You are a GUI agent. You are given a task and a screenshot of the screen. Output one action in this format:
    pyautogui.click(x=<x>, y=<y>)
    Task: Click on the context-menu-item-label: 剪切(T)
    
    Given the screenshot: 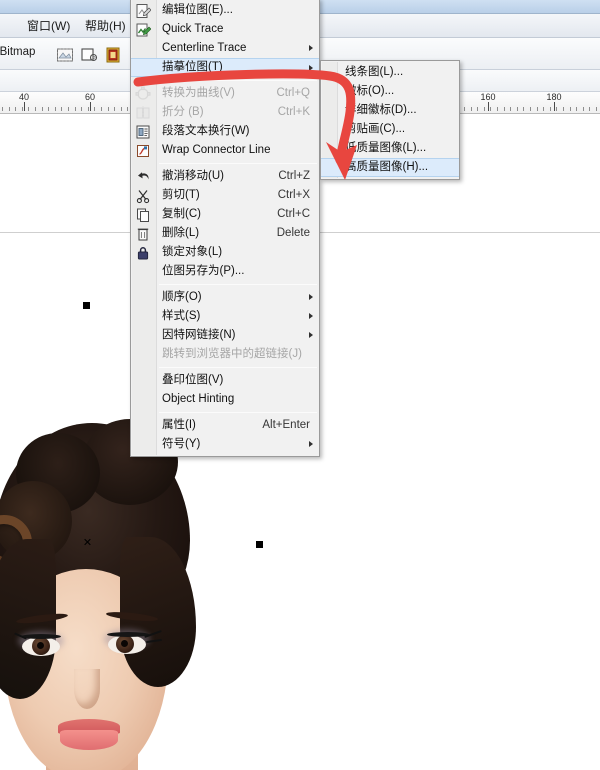 What is the action you would take?
    pyautogui.click(x=181, y=195)
    